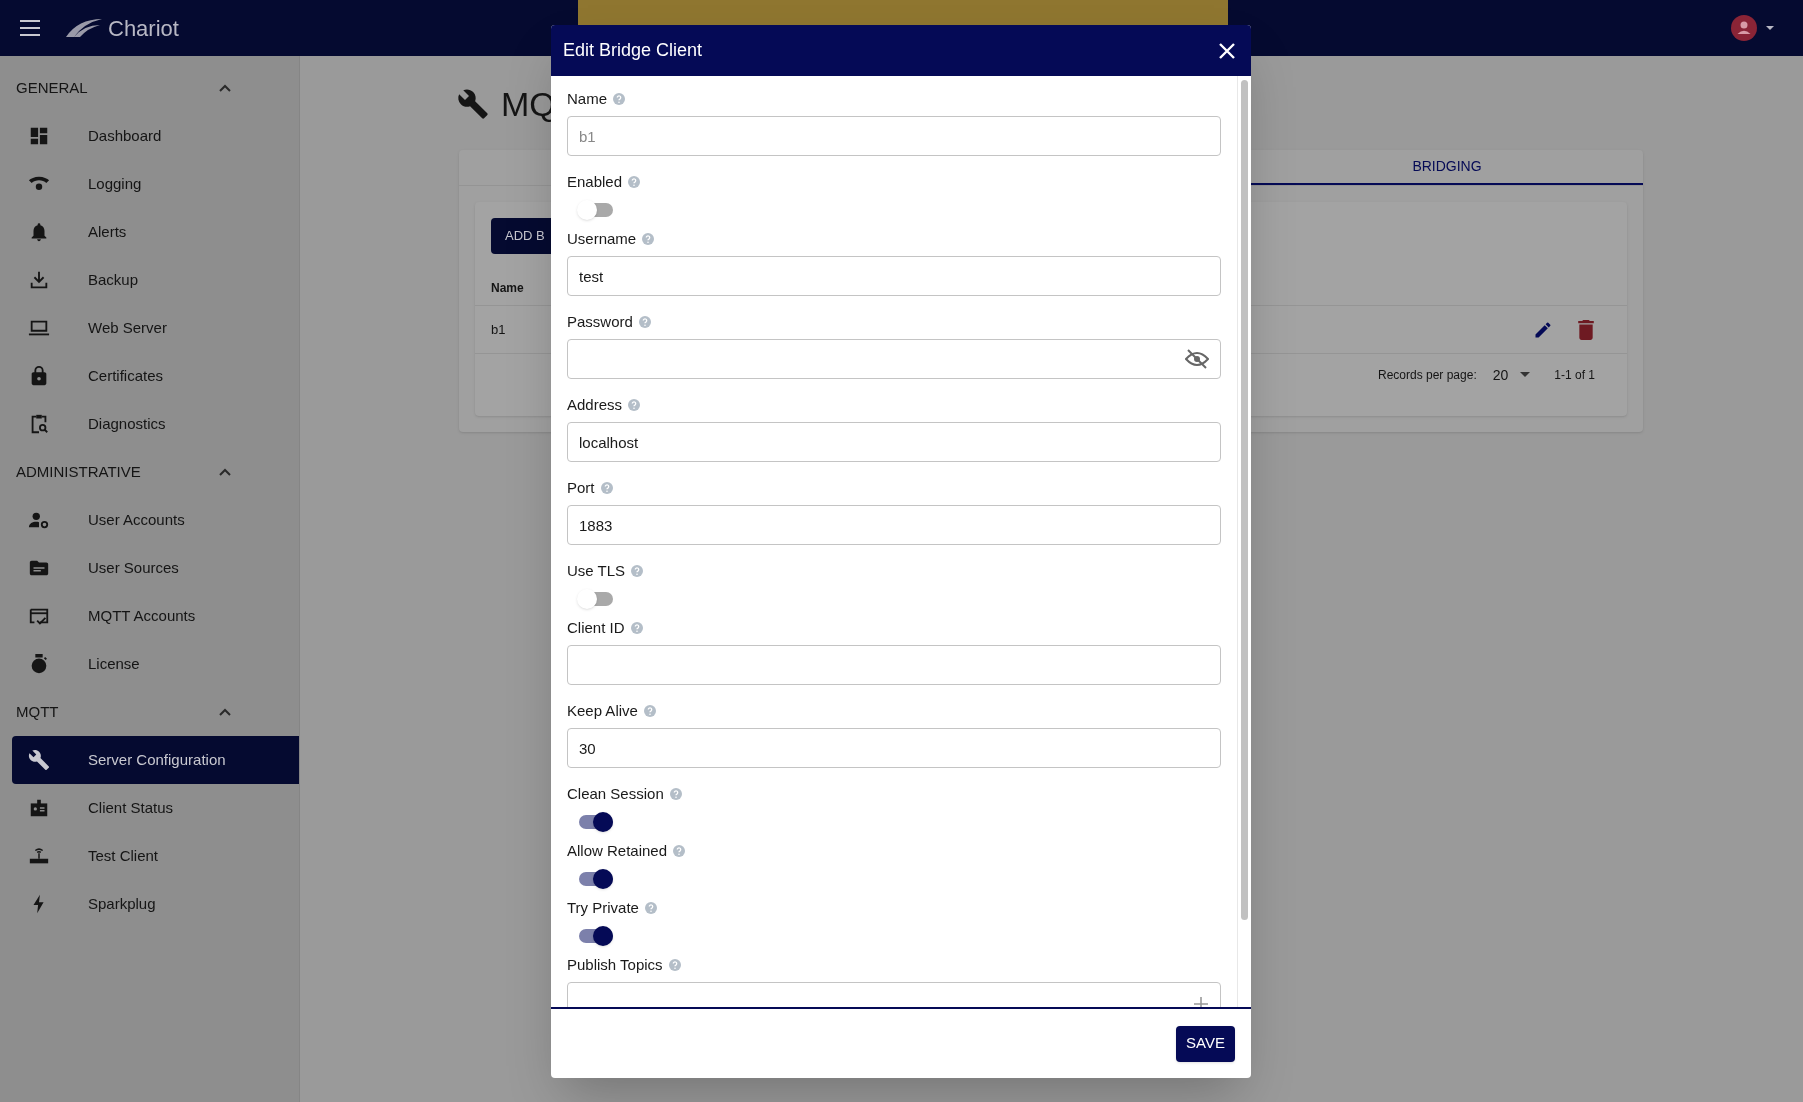 The height and width of the screenshot is (1102, 1803). Describe the element at coordinates (78, 471) in the screenshot. I see `section-header: ADMINISTRATIVE` at that location.